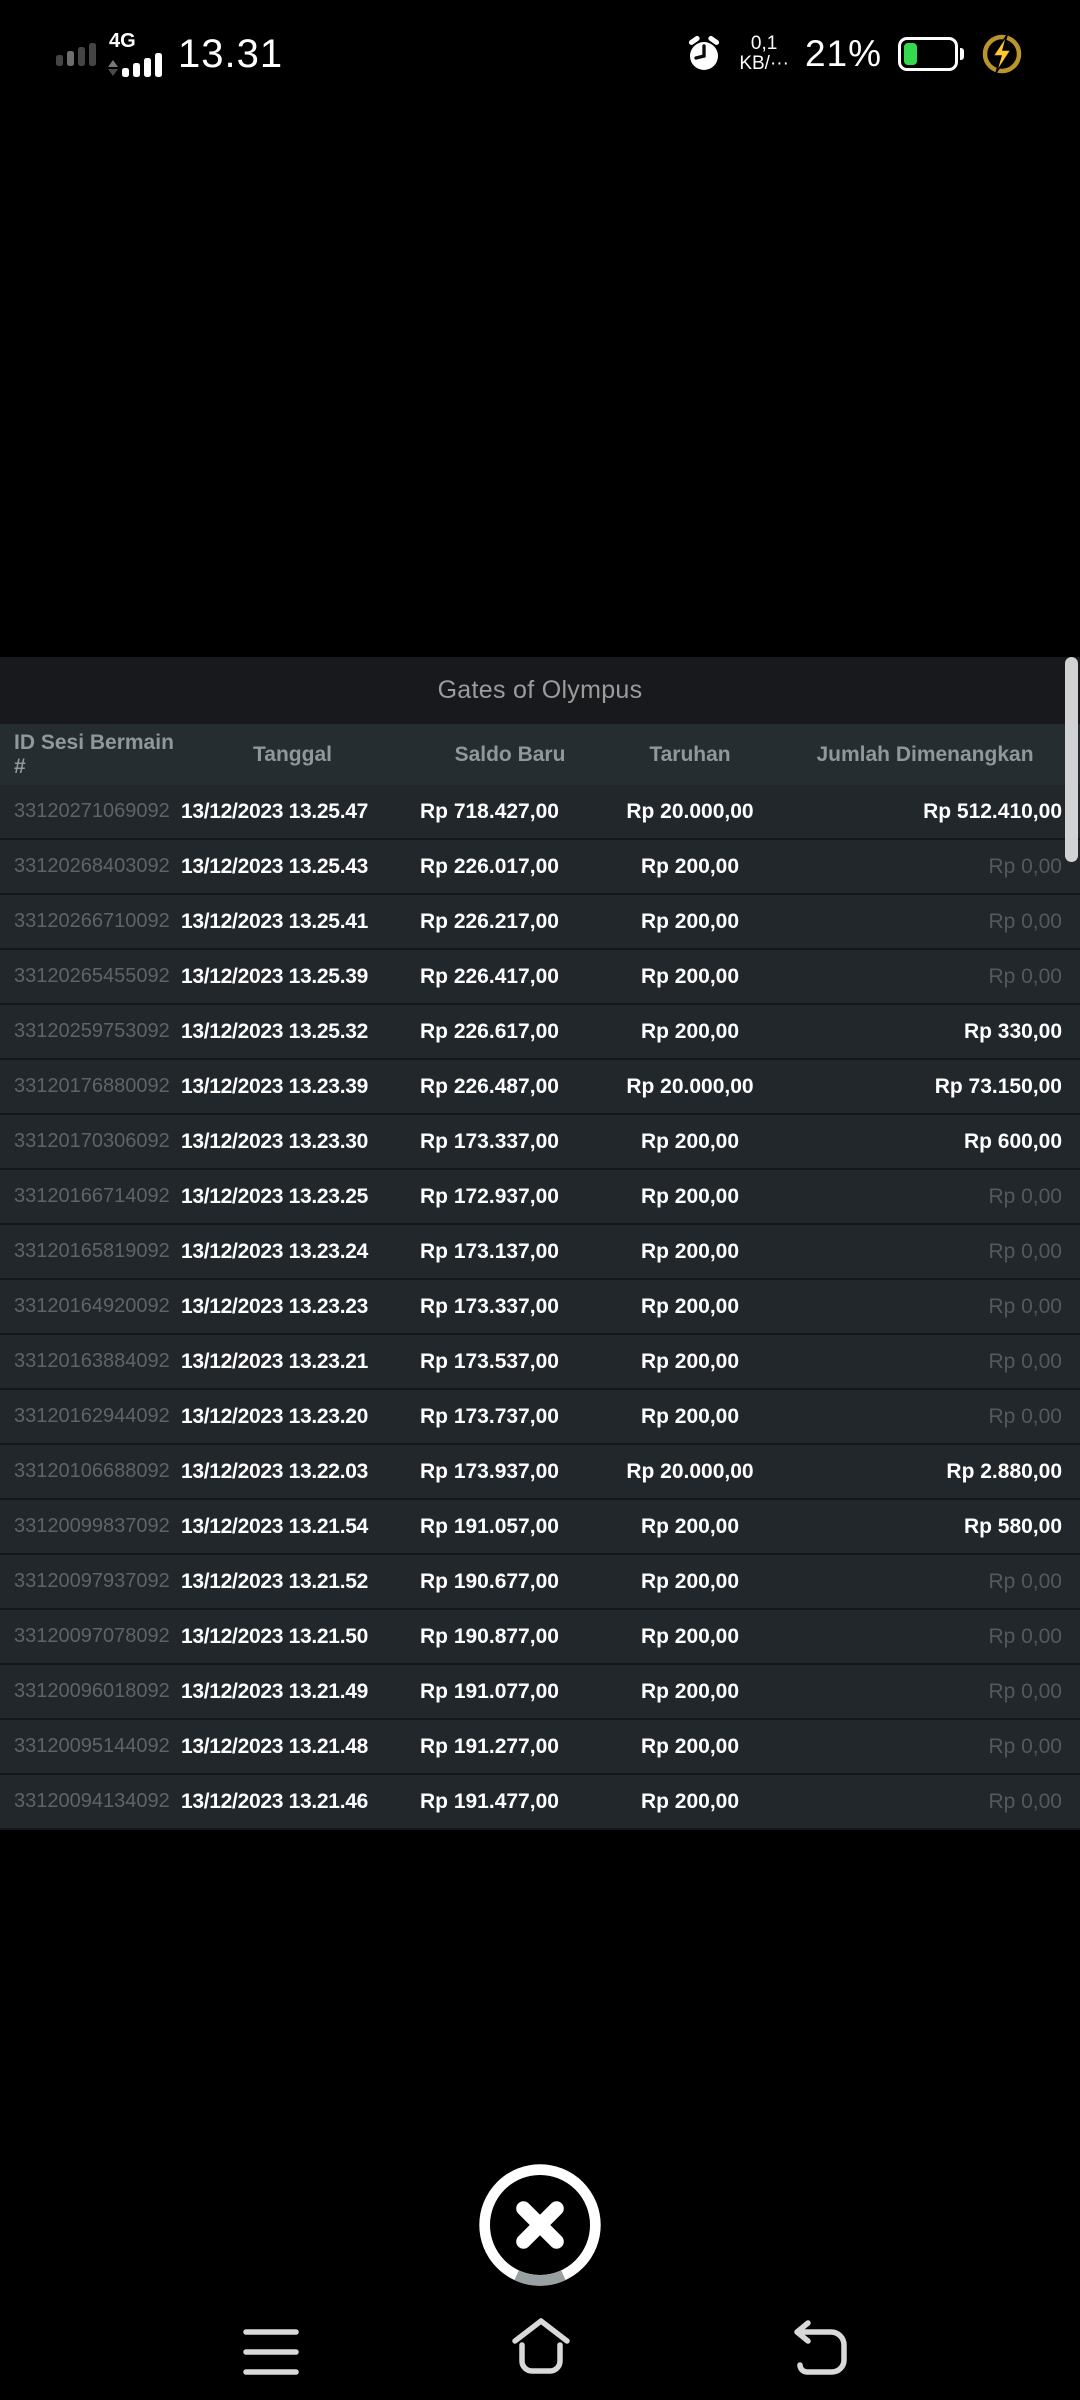 This screenshot has width=1080, height=2400. I want to click on cell-amount-won: Rp 2.880,00, so click(1004, 1471).